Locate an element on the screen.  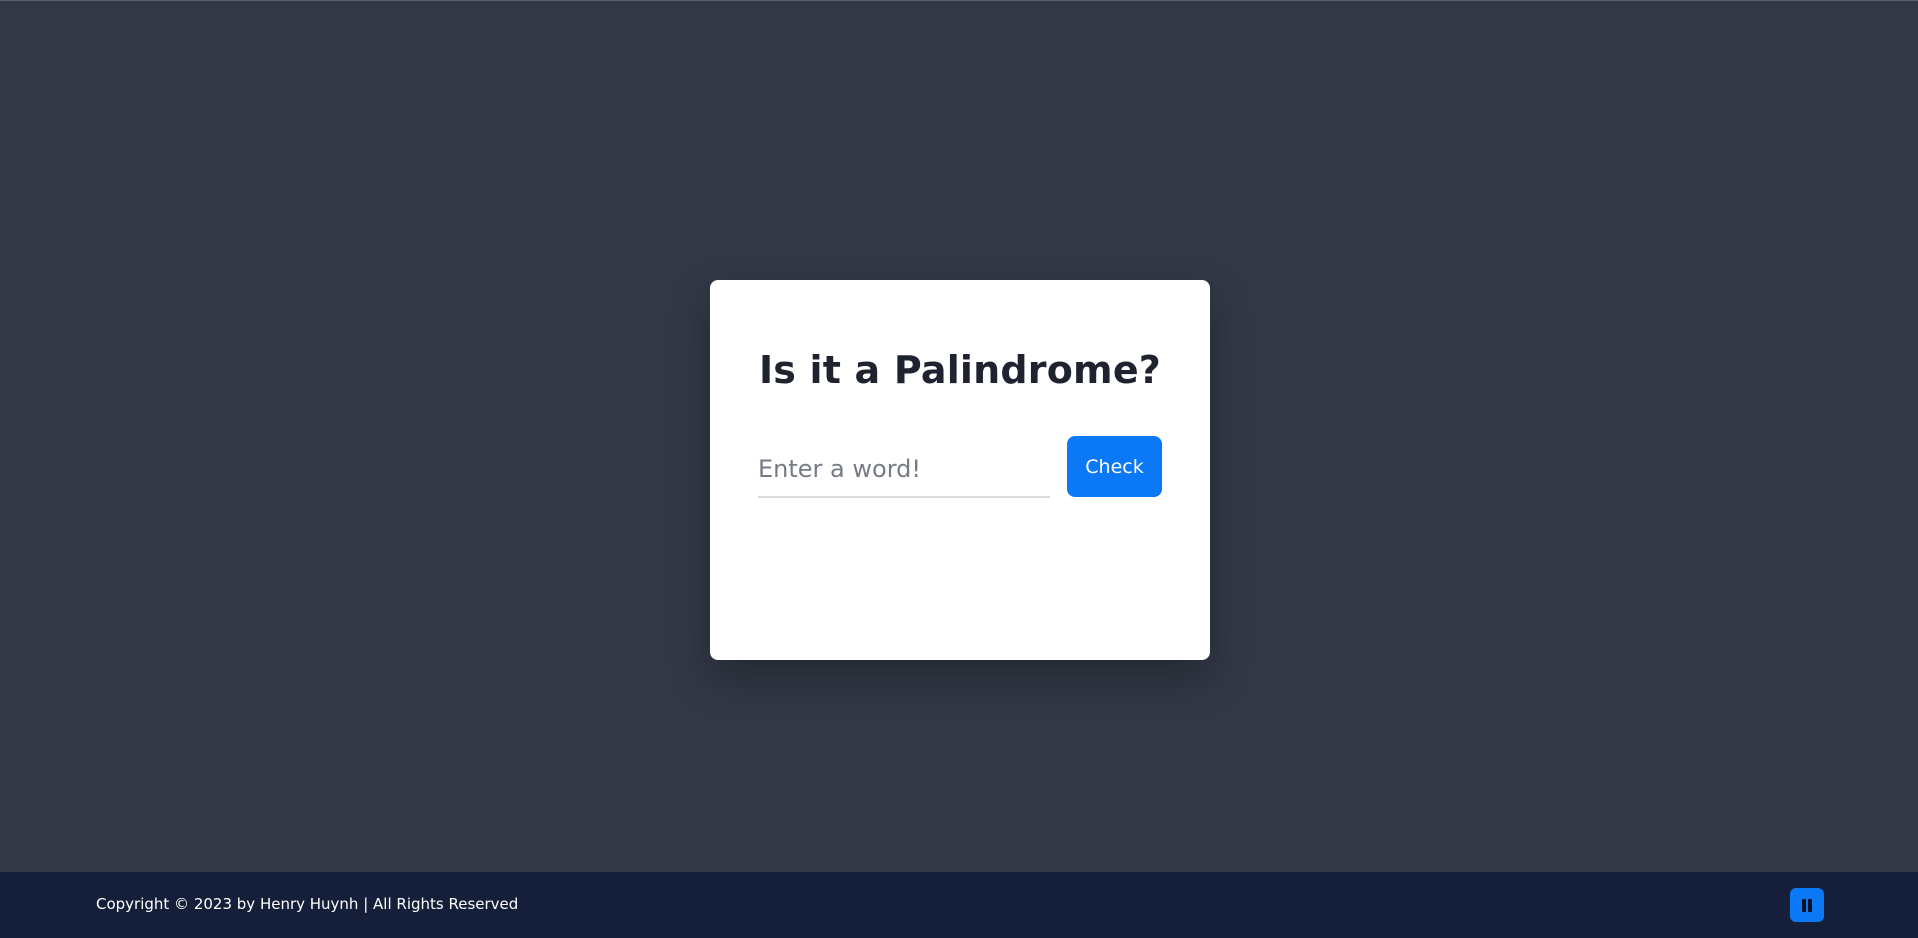
top-border is located at coordinates (959, 0).